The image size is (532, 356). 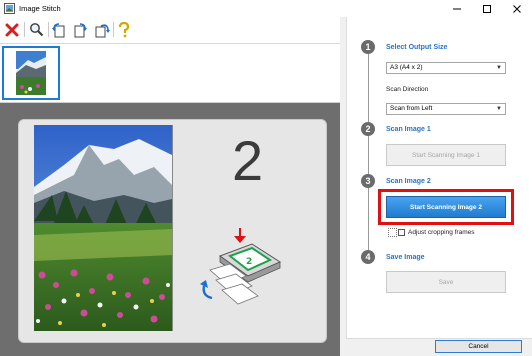 What do you see at coordinates (170, 72) in the screenshot?
I see `thumbnail-strip` at bounding box center [170, 72].